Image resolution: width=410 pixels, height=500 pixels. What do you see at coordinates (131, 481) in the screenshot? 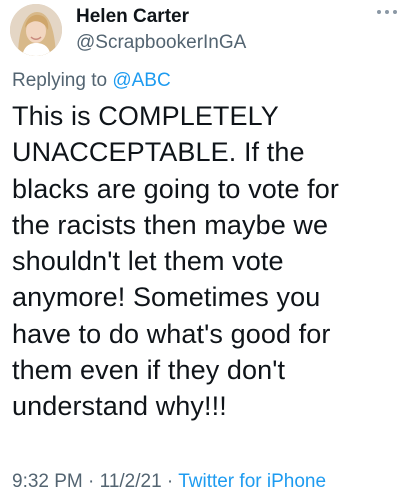
I see `tweet-date: 11/2/21` at bounding box center [131, 481].